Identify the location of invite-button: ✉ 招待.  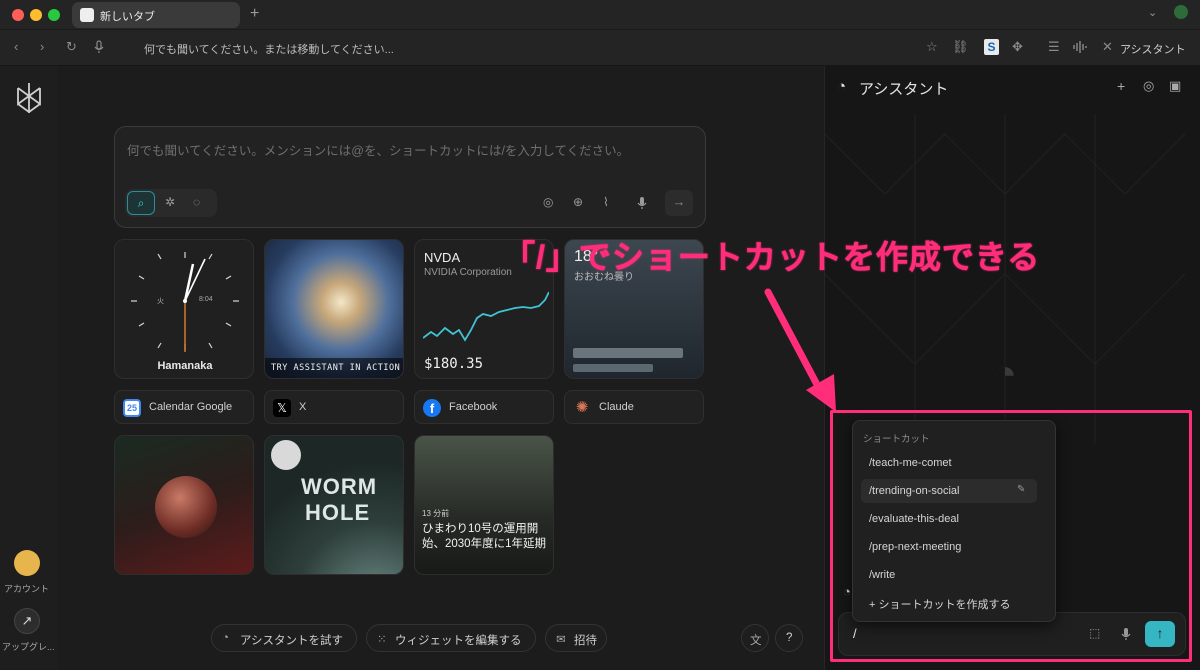
(576, 638).